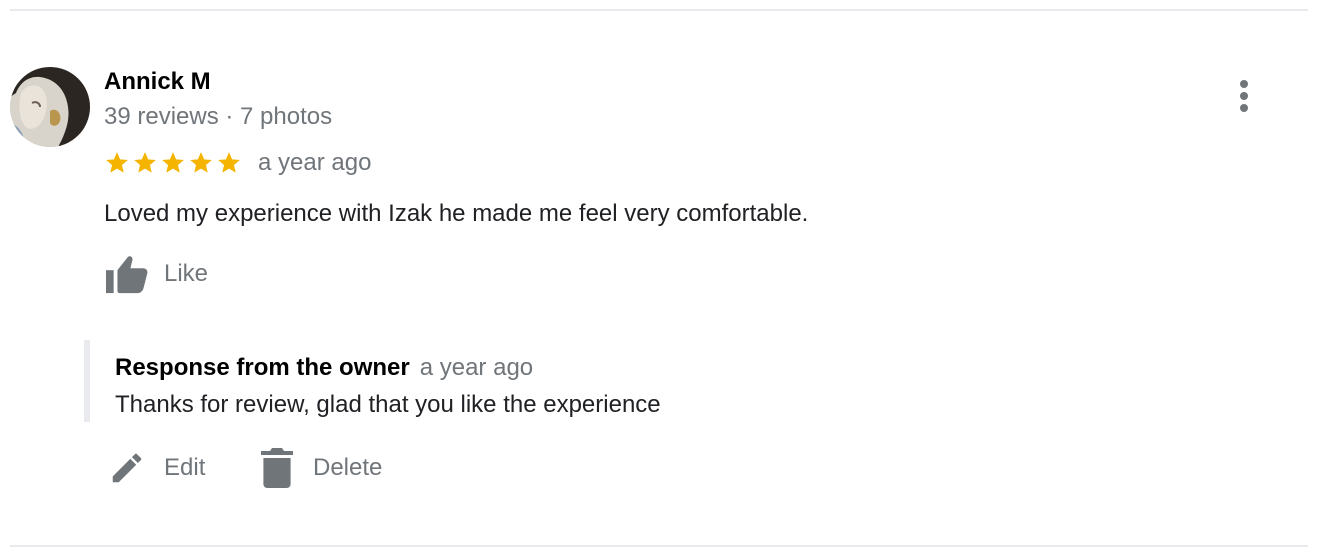  What do you see at coordinates (218, 116) in the screenshot?
I see `reviewer-meta: 39 reviews · 7 photos` at bounding box center [218, 116].